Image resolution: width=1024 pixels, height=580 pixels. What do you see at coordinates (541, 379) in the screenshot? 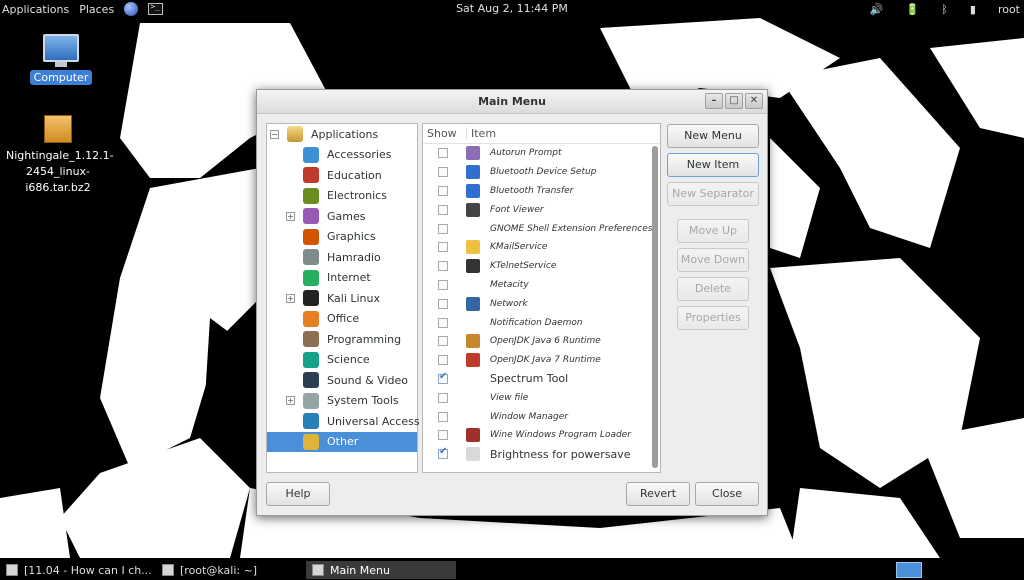
I see `list-item: Spectrum Tool` at bounding box center [541, 379].